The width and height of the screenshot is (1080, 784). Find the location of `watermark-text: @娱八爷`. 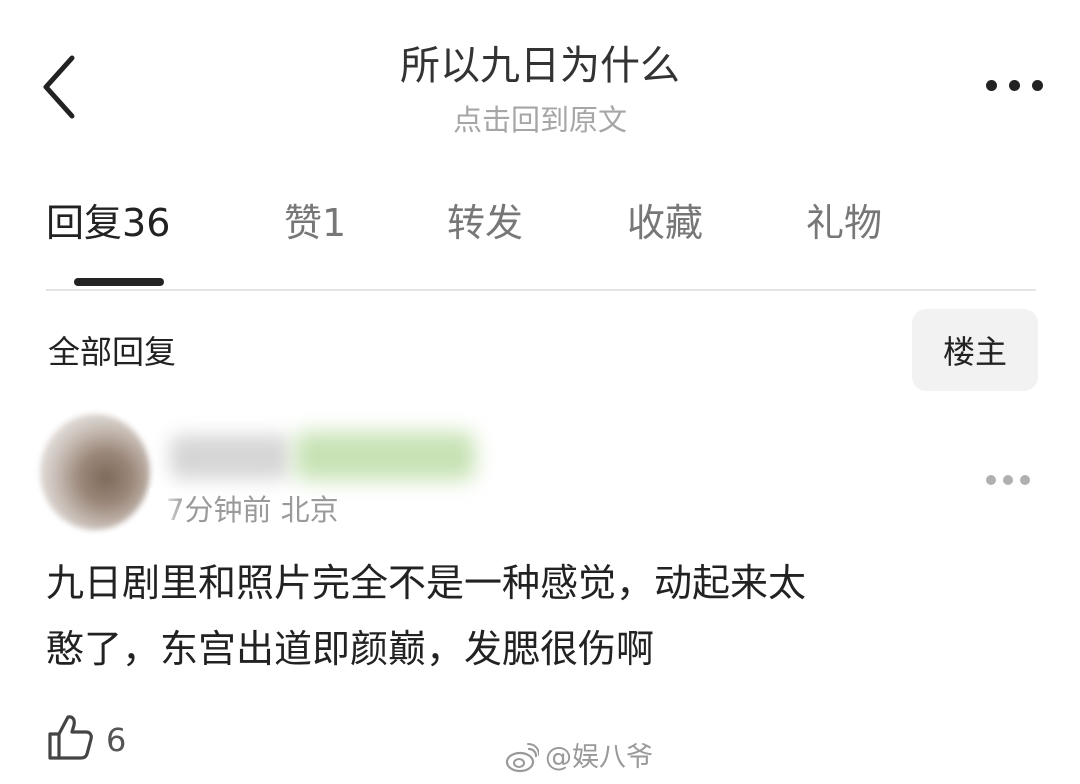

watermark-text: @娱八爷 is located at coordinates (599, 757).